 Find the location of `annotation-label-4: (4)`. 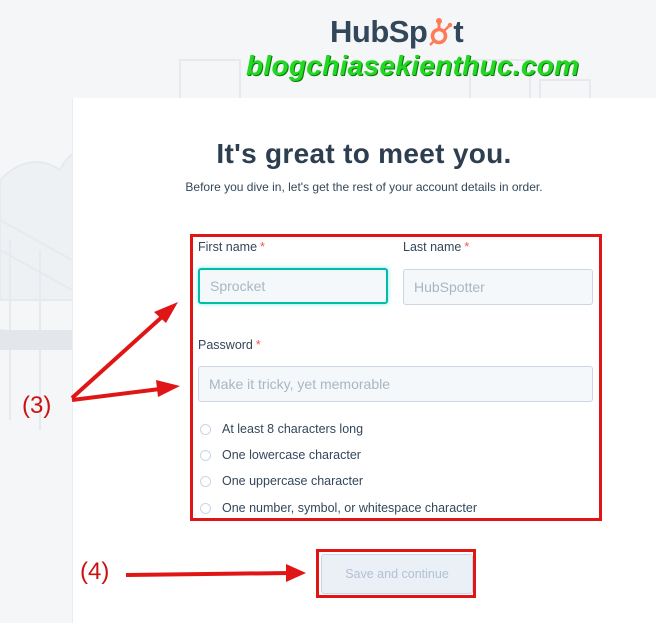

annotation-label-4: (4) is located at coordinates (95, 571).